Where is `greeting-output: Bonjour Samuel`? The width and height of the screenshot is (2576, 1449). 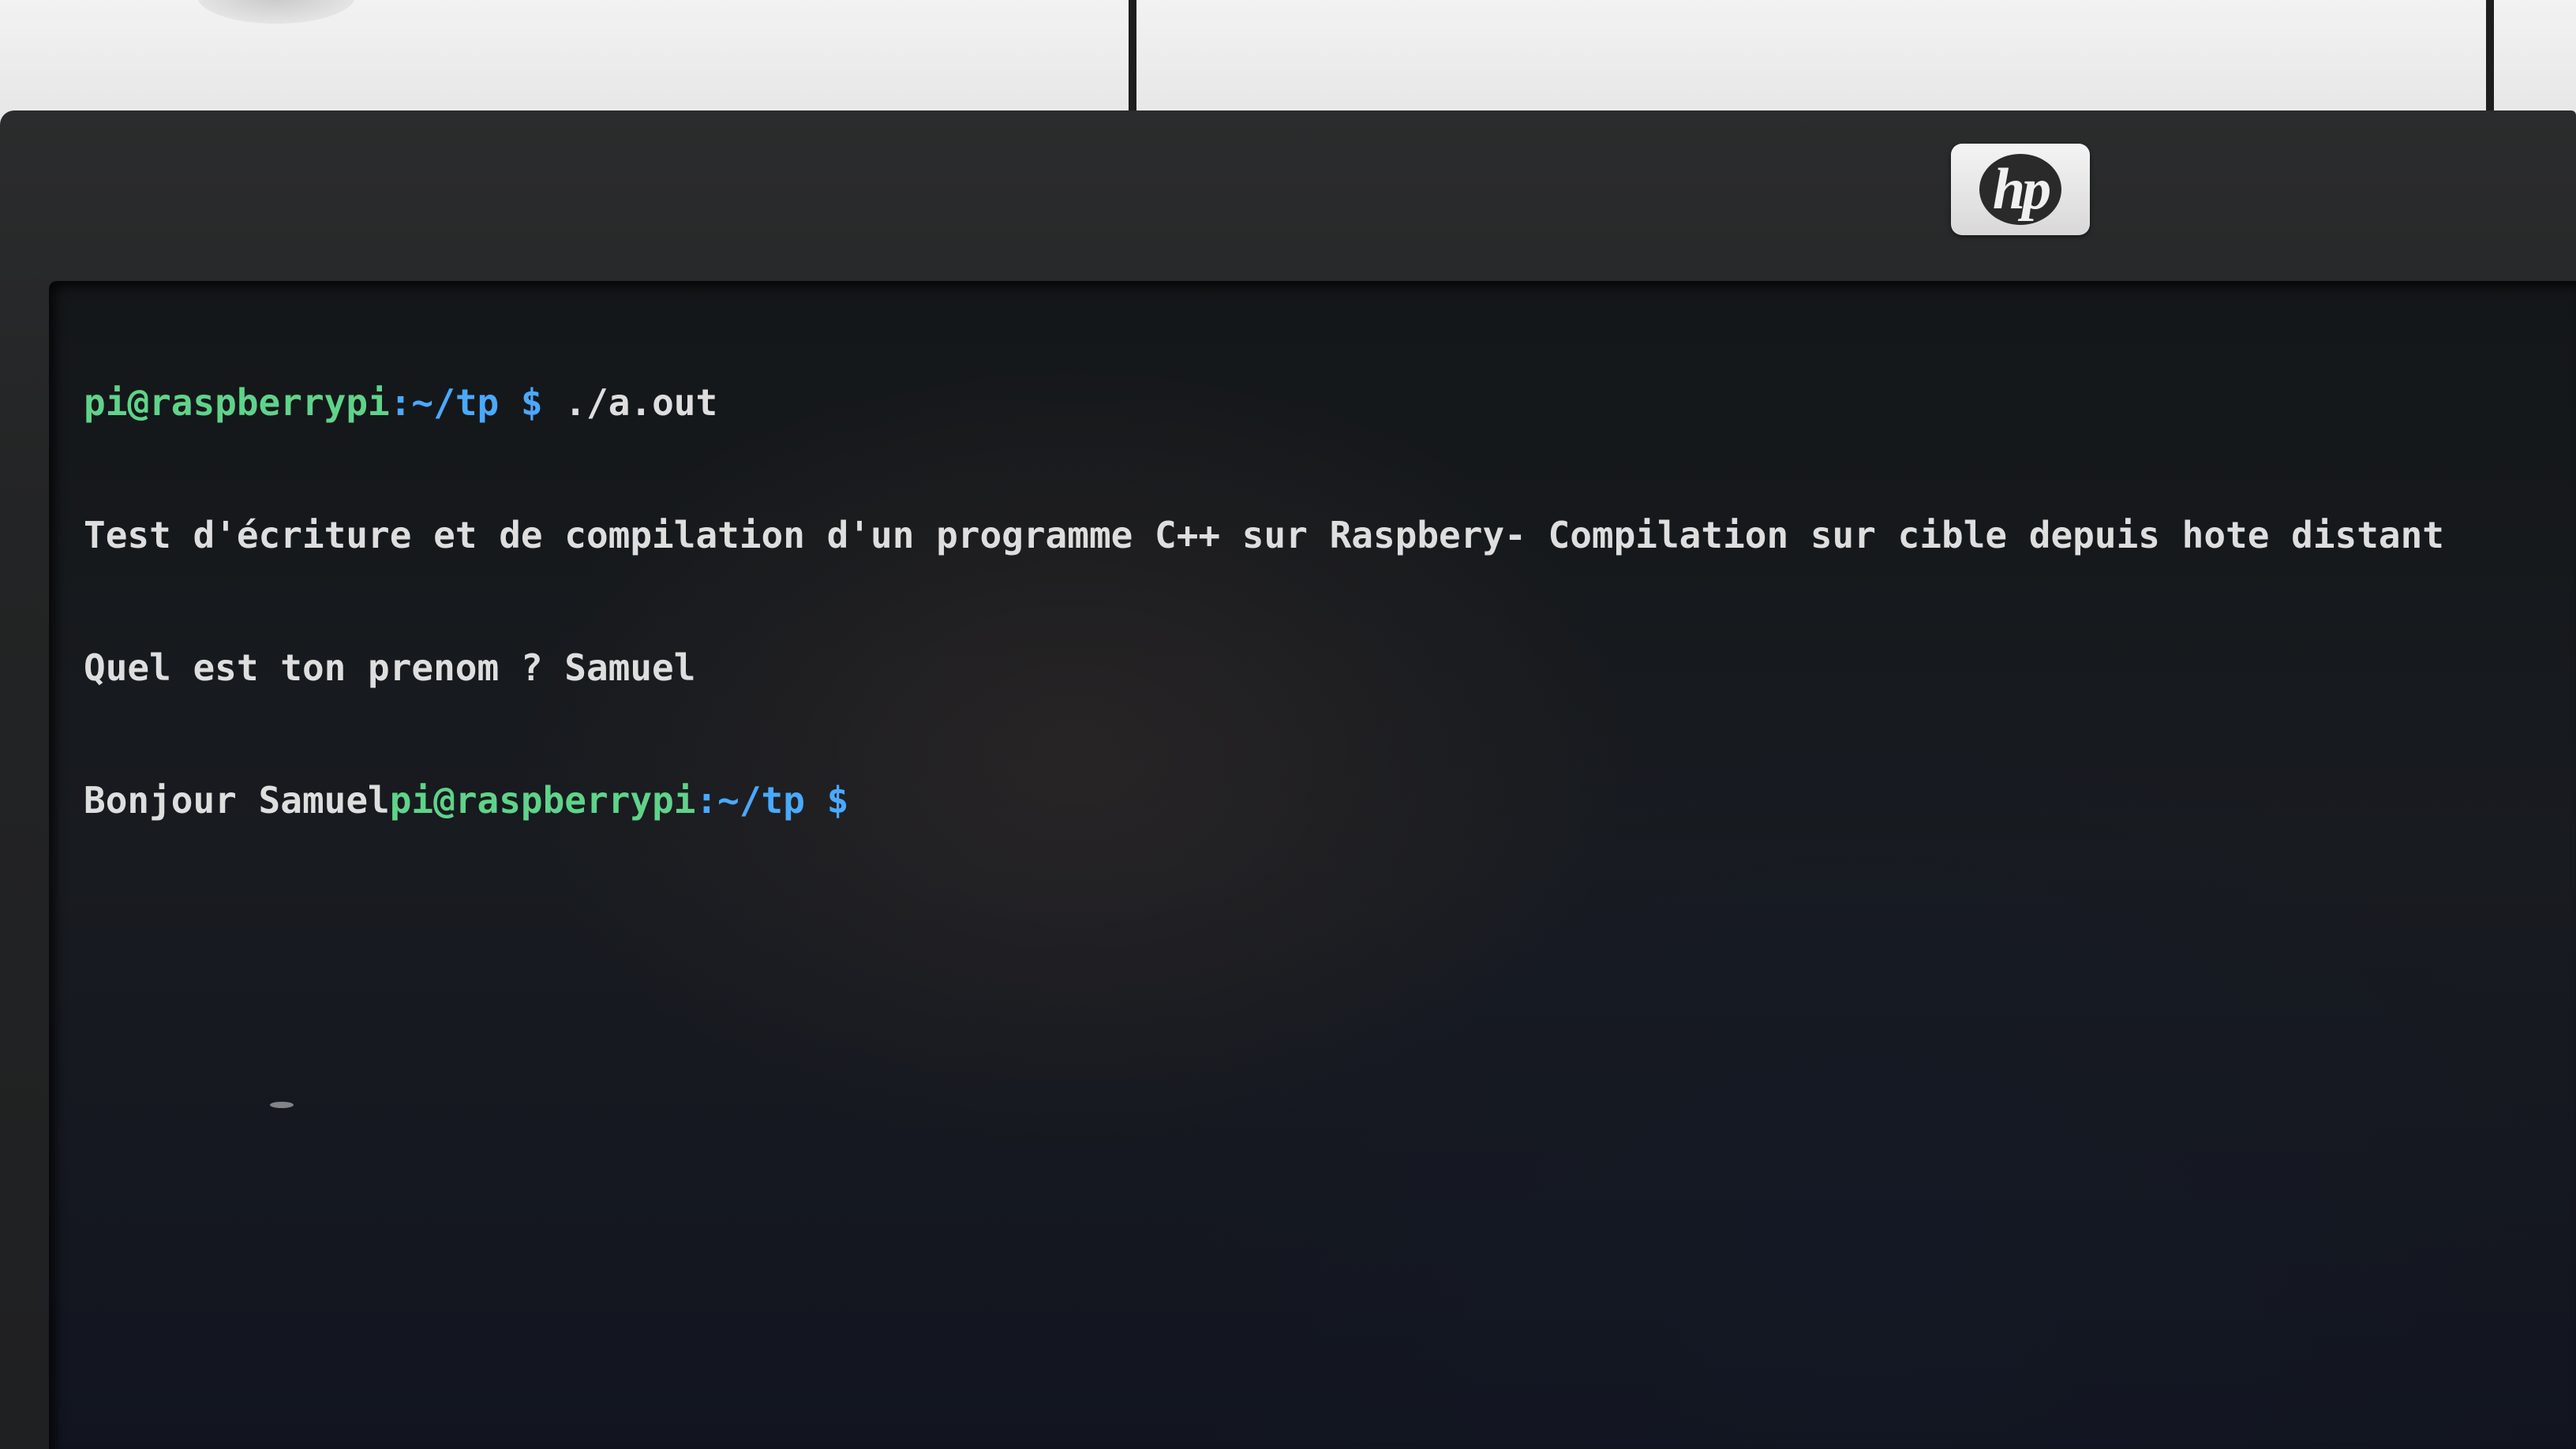 greeting-output: Bonjour Samuel is located at coordinates (237, 800).